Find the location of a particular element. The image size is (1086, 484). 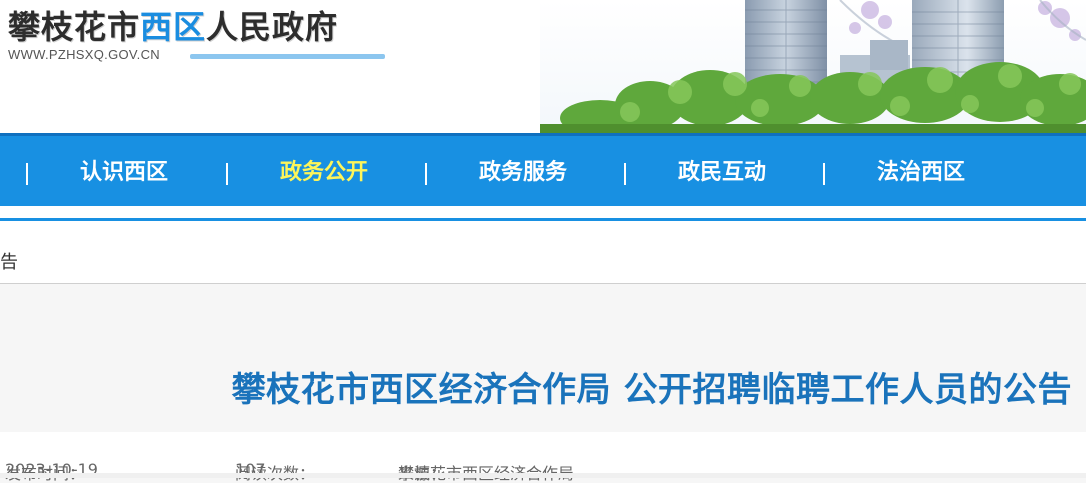

article-meta: 发布时间：2023-10-19 阅读次数：107 来源：攀枝花市西区经济合作局 is located at coordinates (543, 457).